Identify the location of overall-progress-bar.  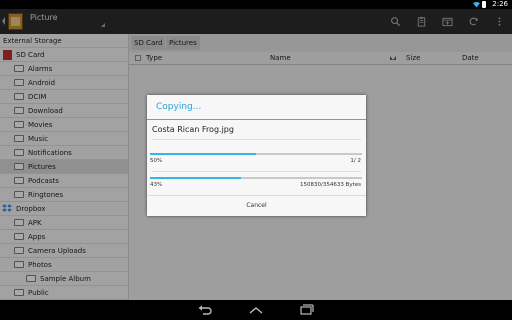
(256, 154).